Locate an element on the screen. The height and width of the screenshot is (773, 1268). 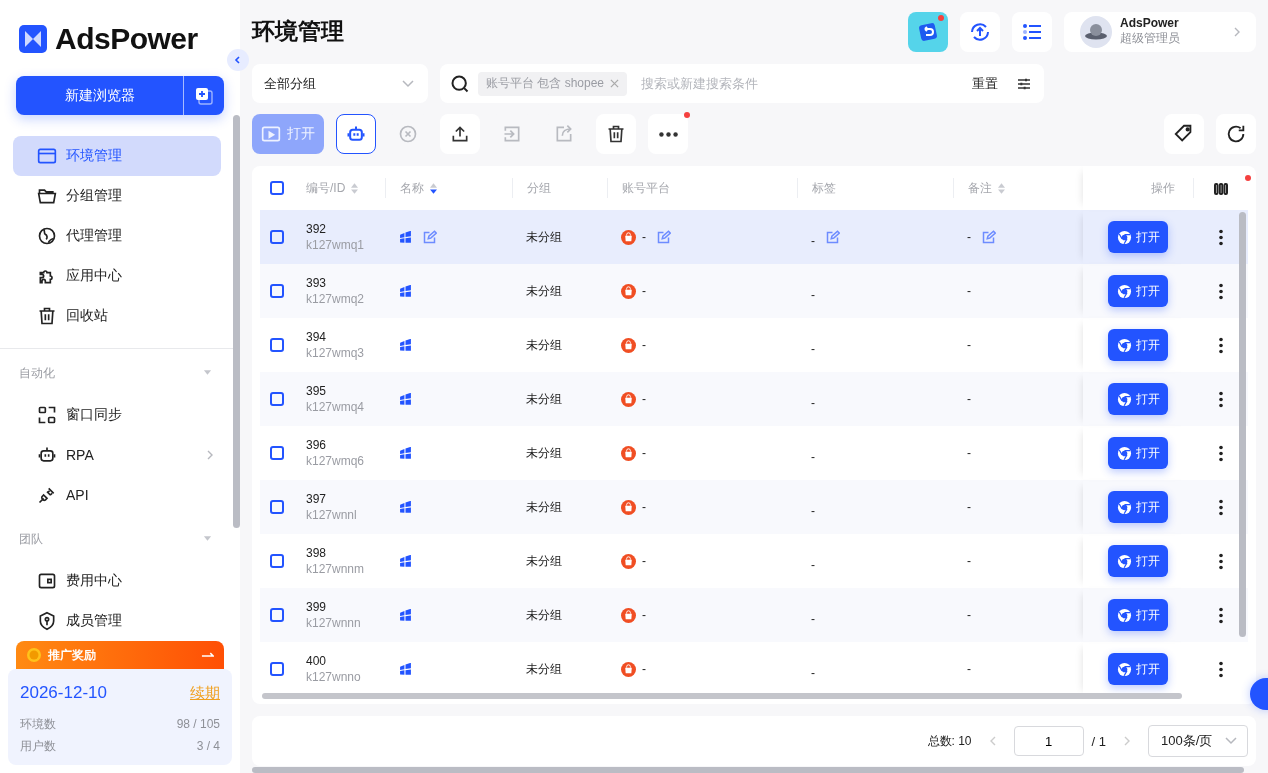
serial-number: 393 is located at coordinates (316, 283).